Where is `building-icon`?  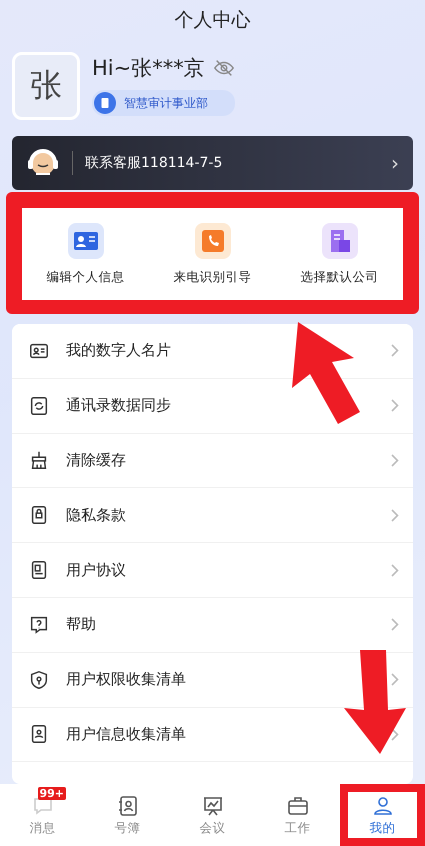 building-icon is located at coordinates (340, 240).